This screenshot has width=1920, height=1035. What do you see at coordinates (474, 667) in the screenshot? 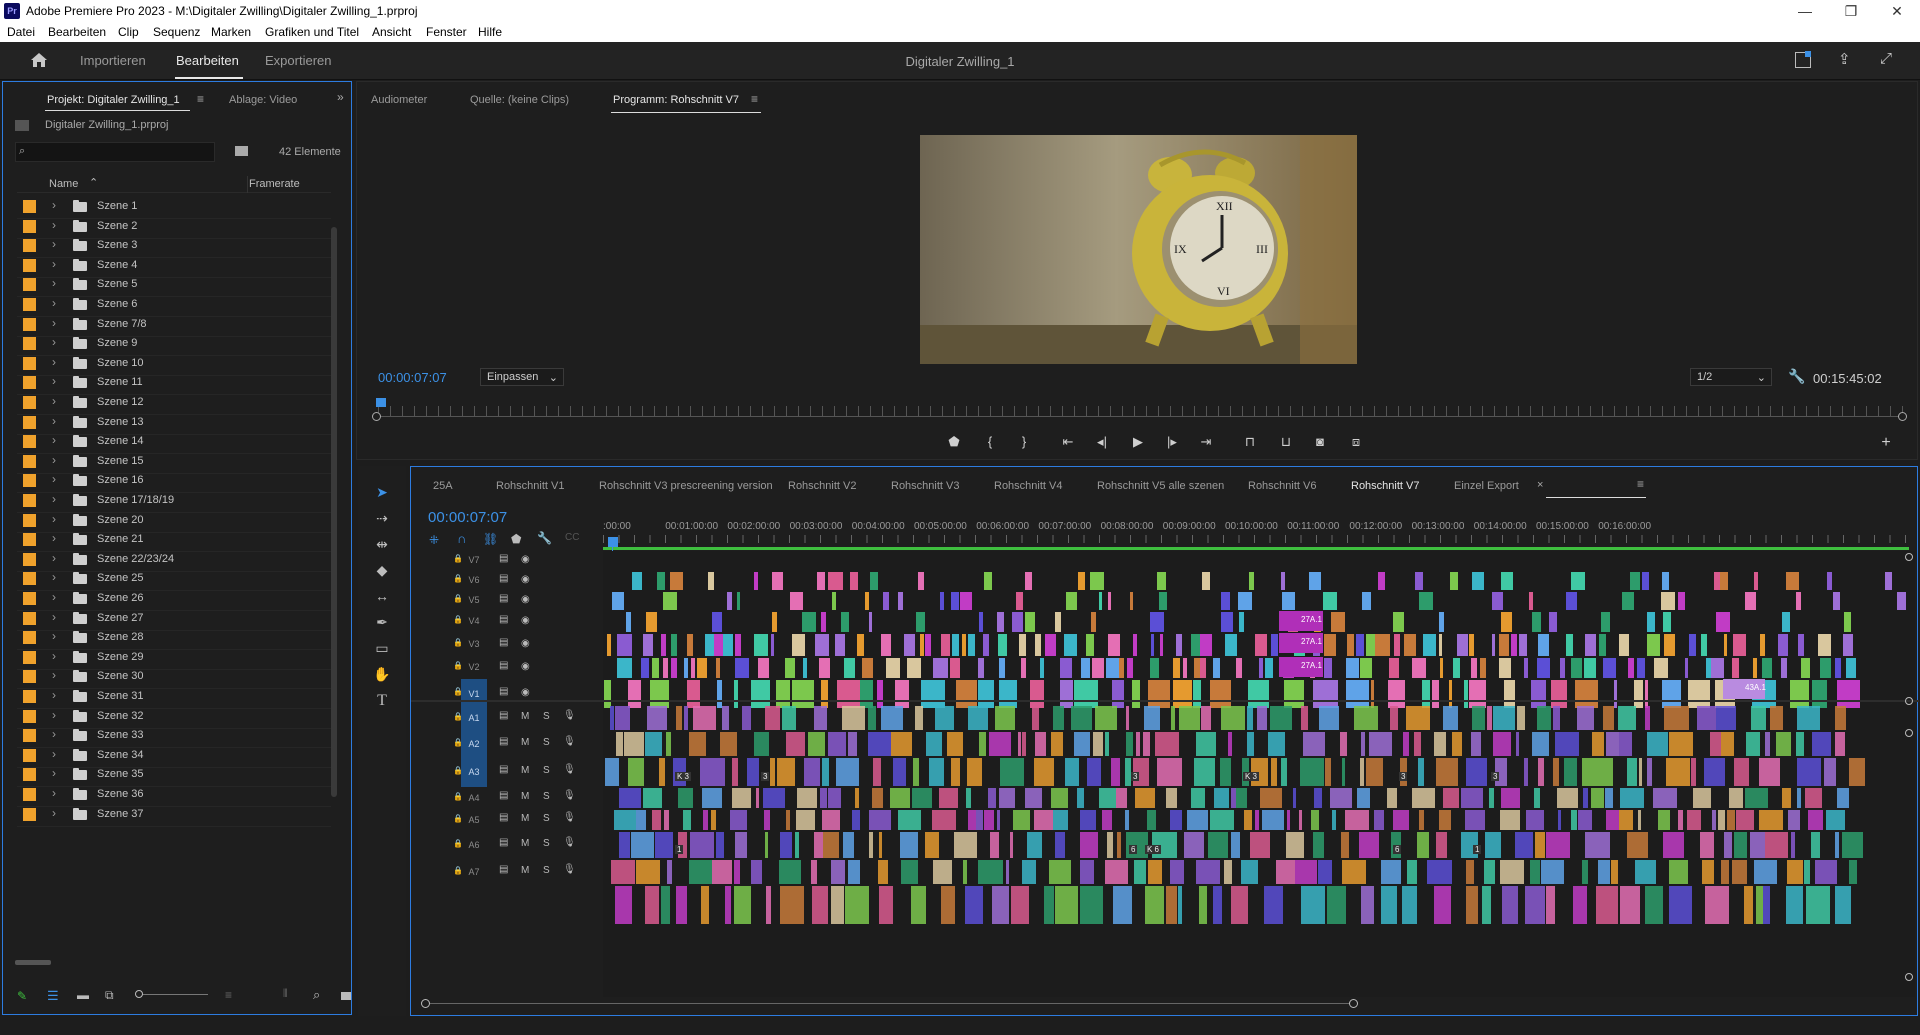
I see `track-name: V2` at bounding box center [474, 667].